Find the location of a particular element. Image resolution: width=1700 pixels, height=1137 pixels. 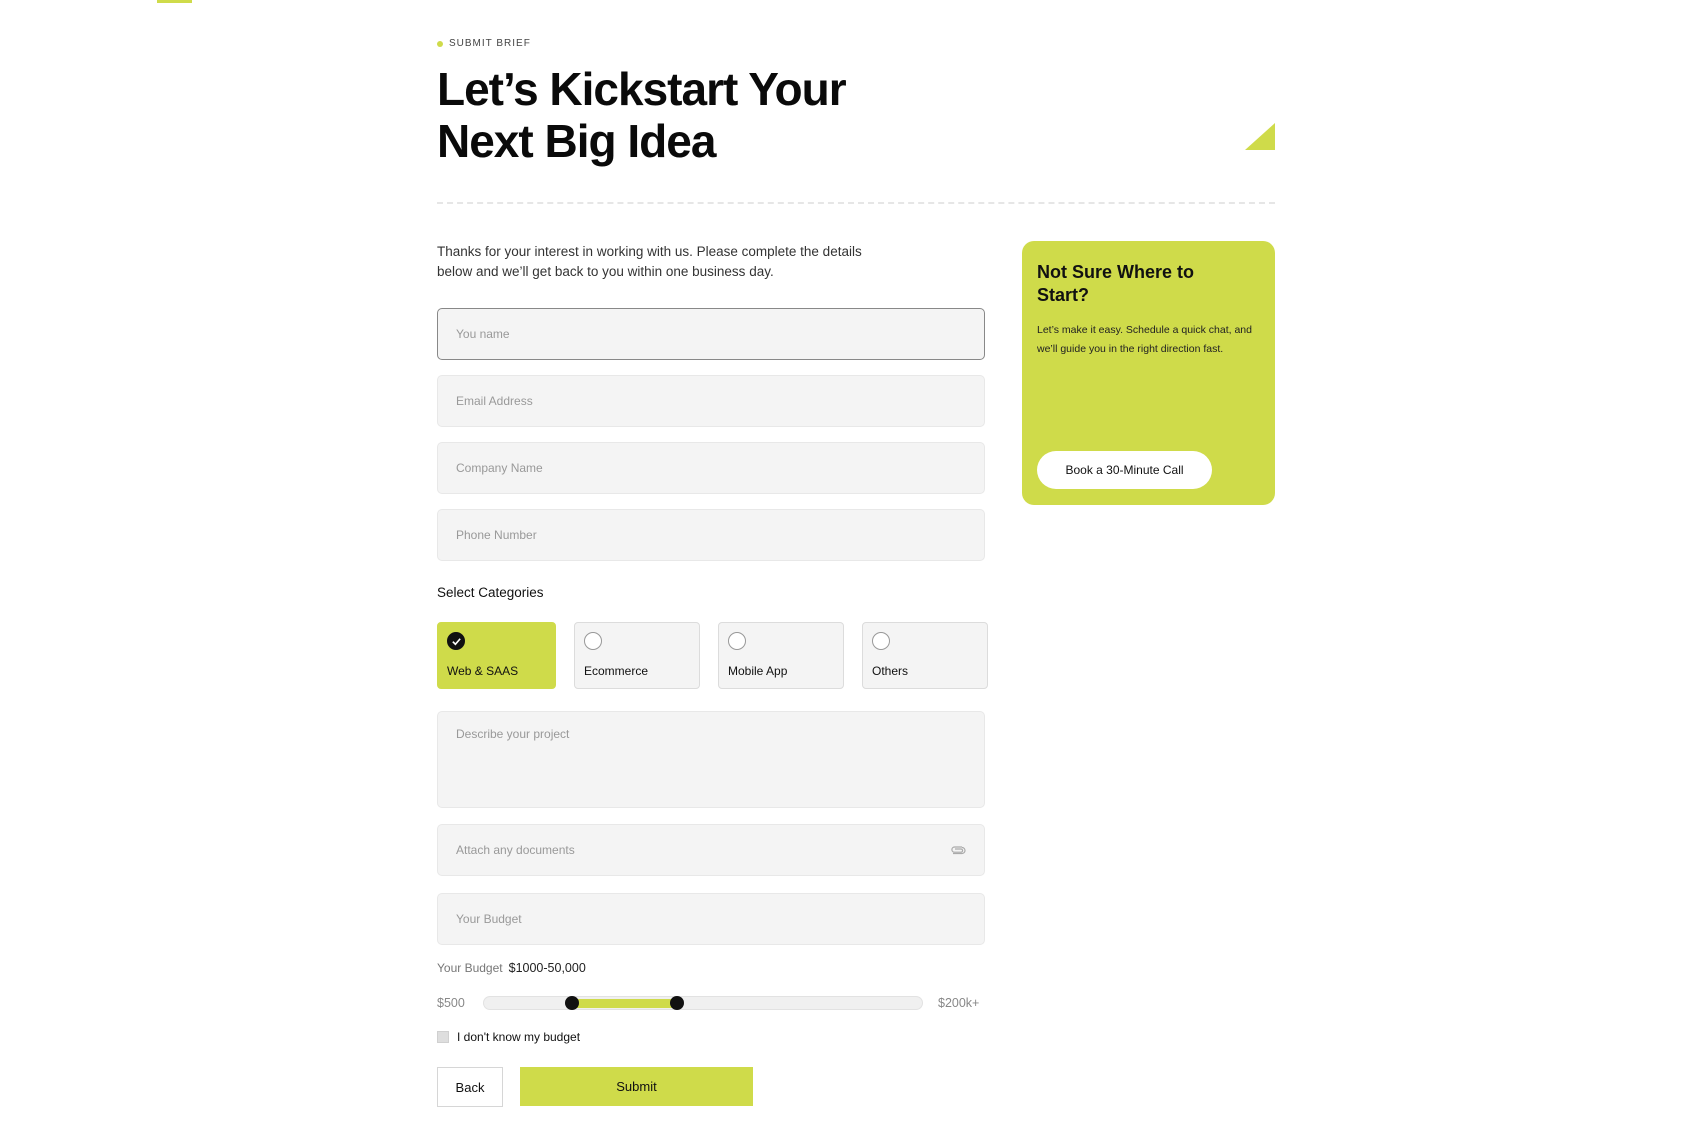

triangle-decoration-icon is located at coordinates (1260, 136).